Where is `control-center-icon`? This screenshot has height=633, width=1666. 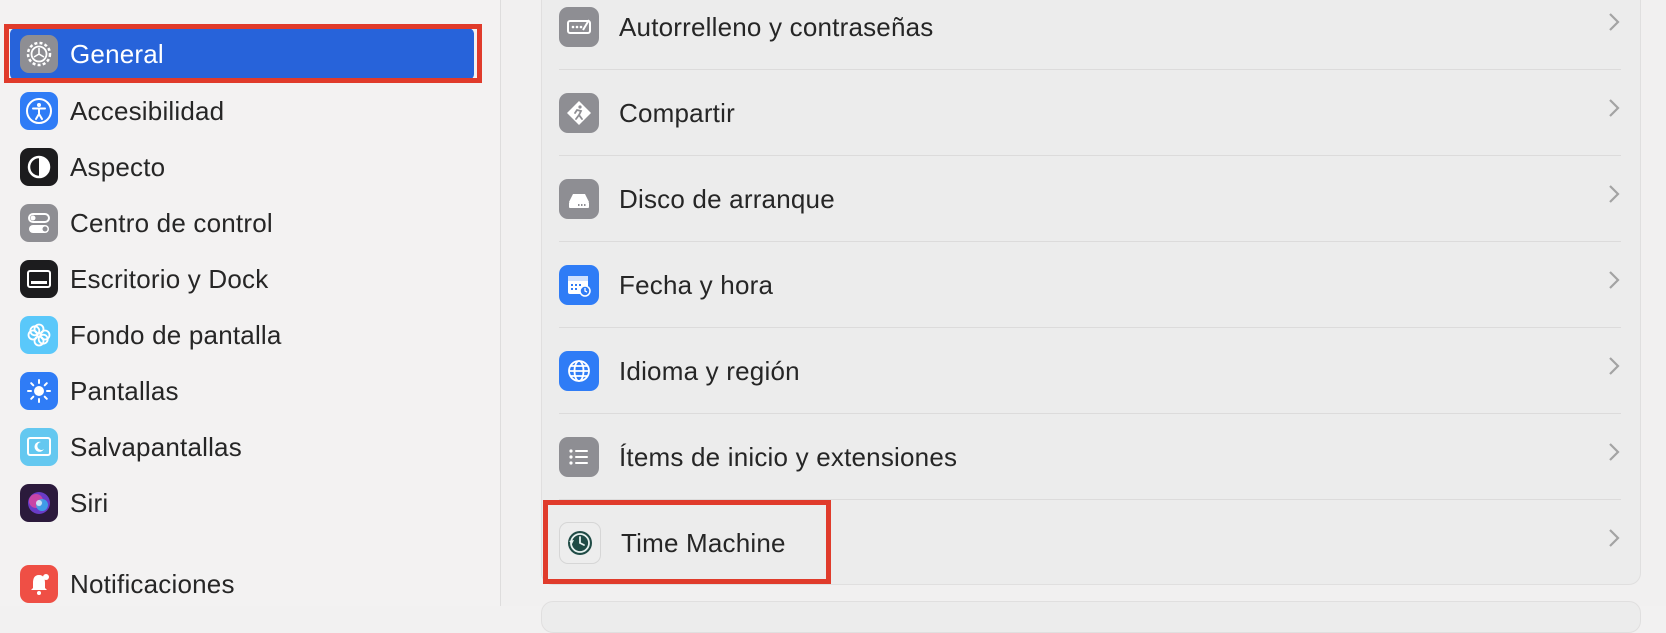 control-center-icon is located at coordinates (39, 223).